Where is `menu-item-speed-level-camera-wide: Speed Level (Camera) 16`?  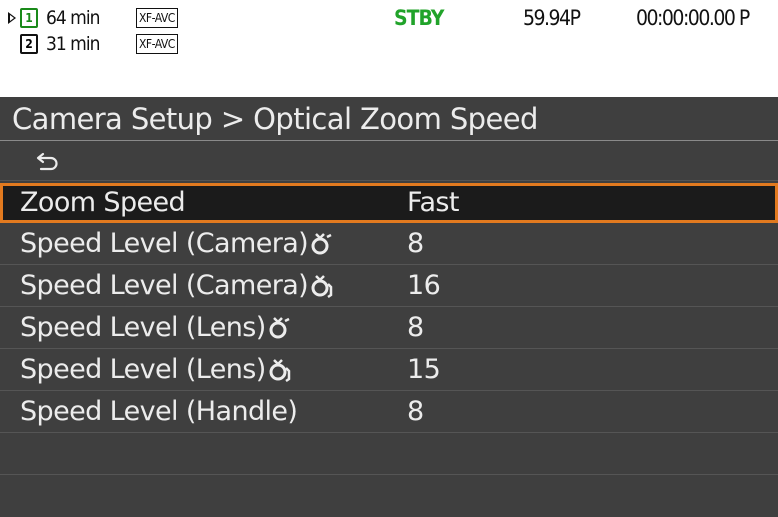 menu-item-speed-level-camera-wide: Speed Level (Camera) 16 is located at coordinates (389, 286).